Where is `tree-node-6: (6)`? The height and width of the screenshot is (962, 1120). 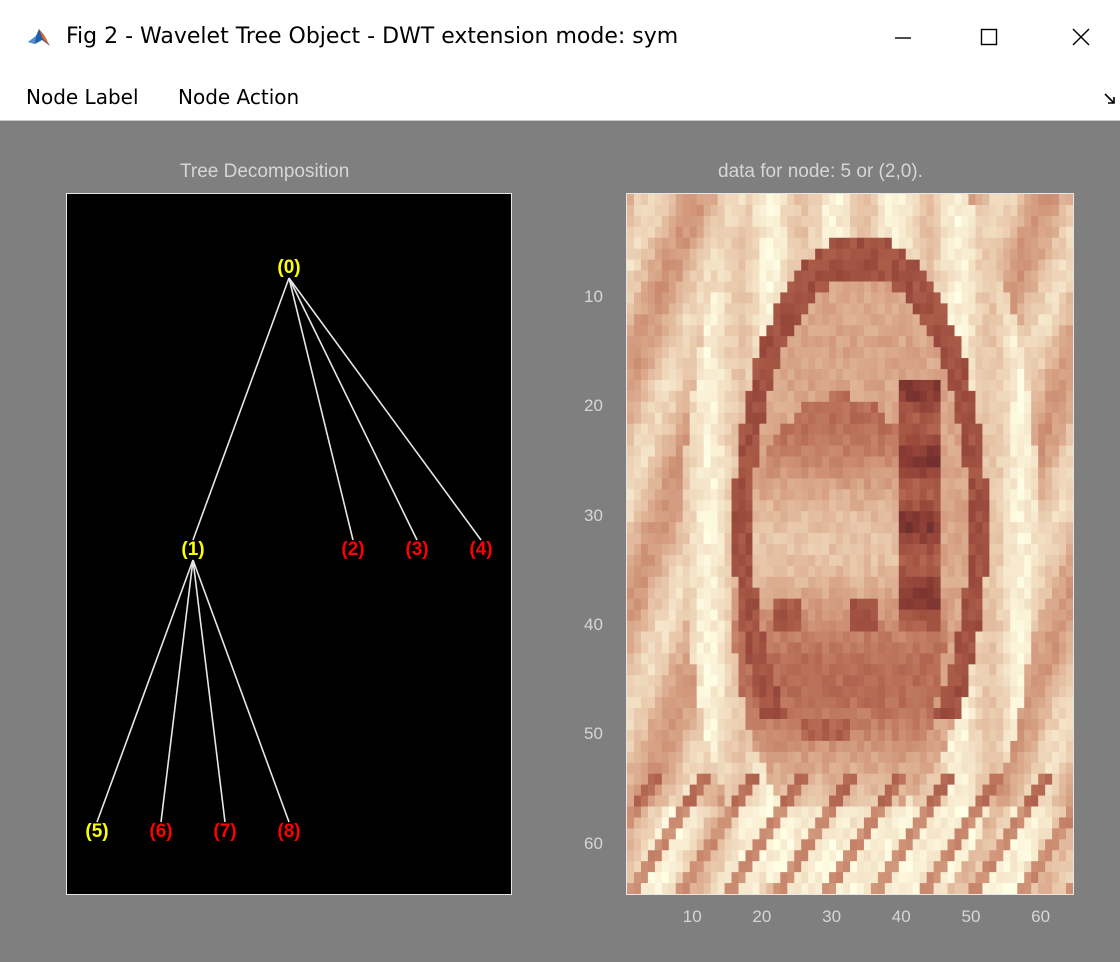
tree-node-6: (6) is located at coordinates (160, 832).